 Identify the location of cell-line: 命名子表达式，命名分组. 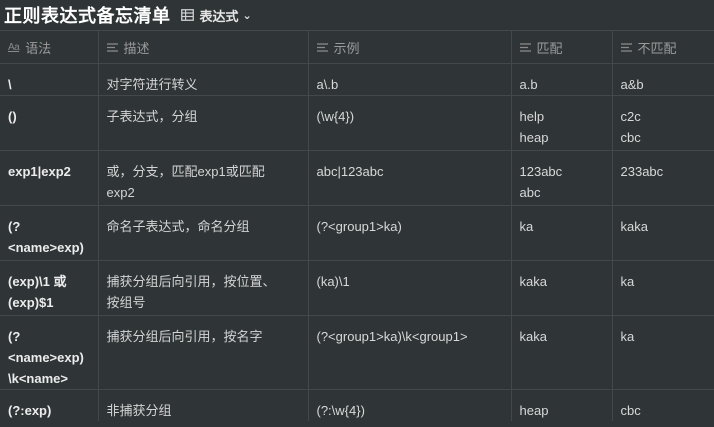
(178, 226).